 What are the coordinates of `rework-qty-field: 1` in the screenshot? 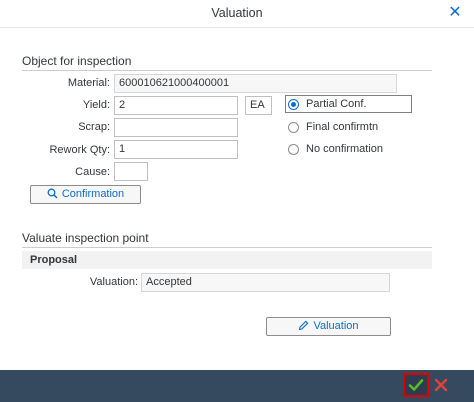 It's located at (176, 149).